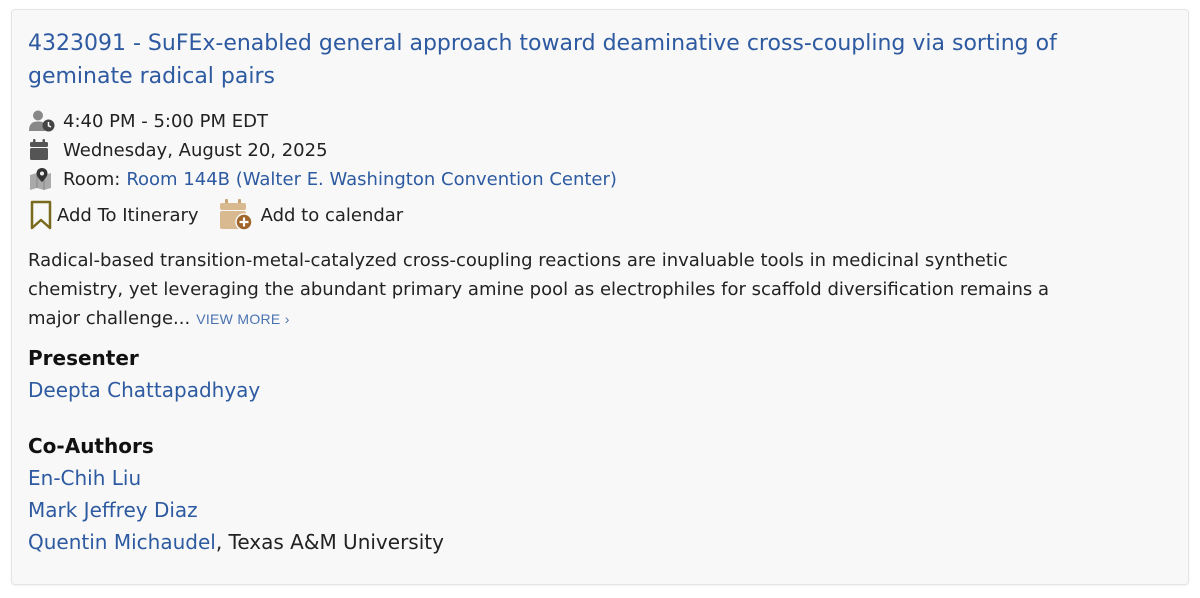  I want to click on presenter-heading: Presenter, so click(83, 358).